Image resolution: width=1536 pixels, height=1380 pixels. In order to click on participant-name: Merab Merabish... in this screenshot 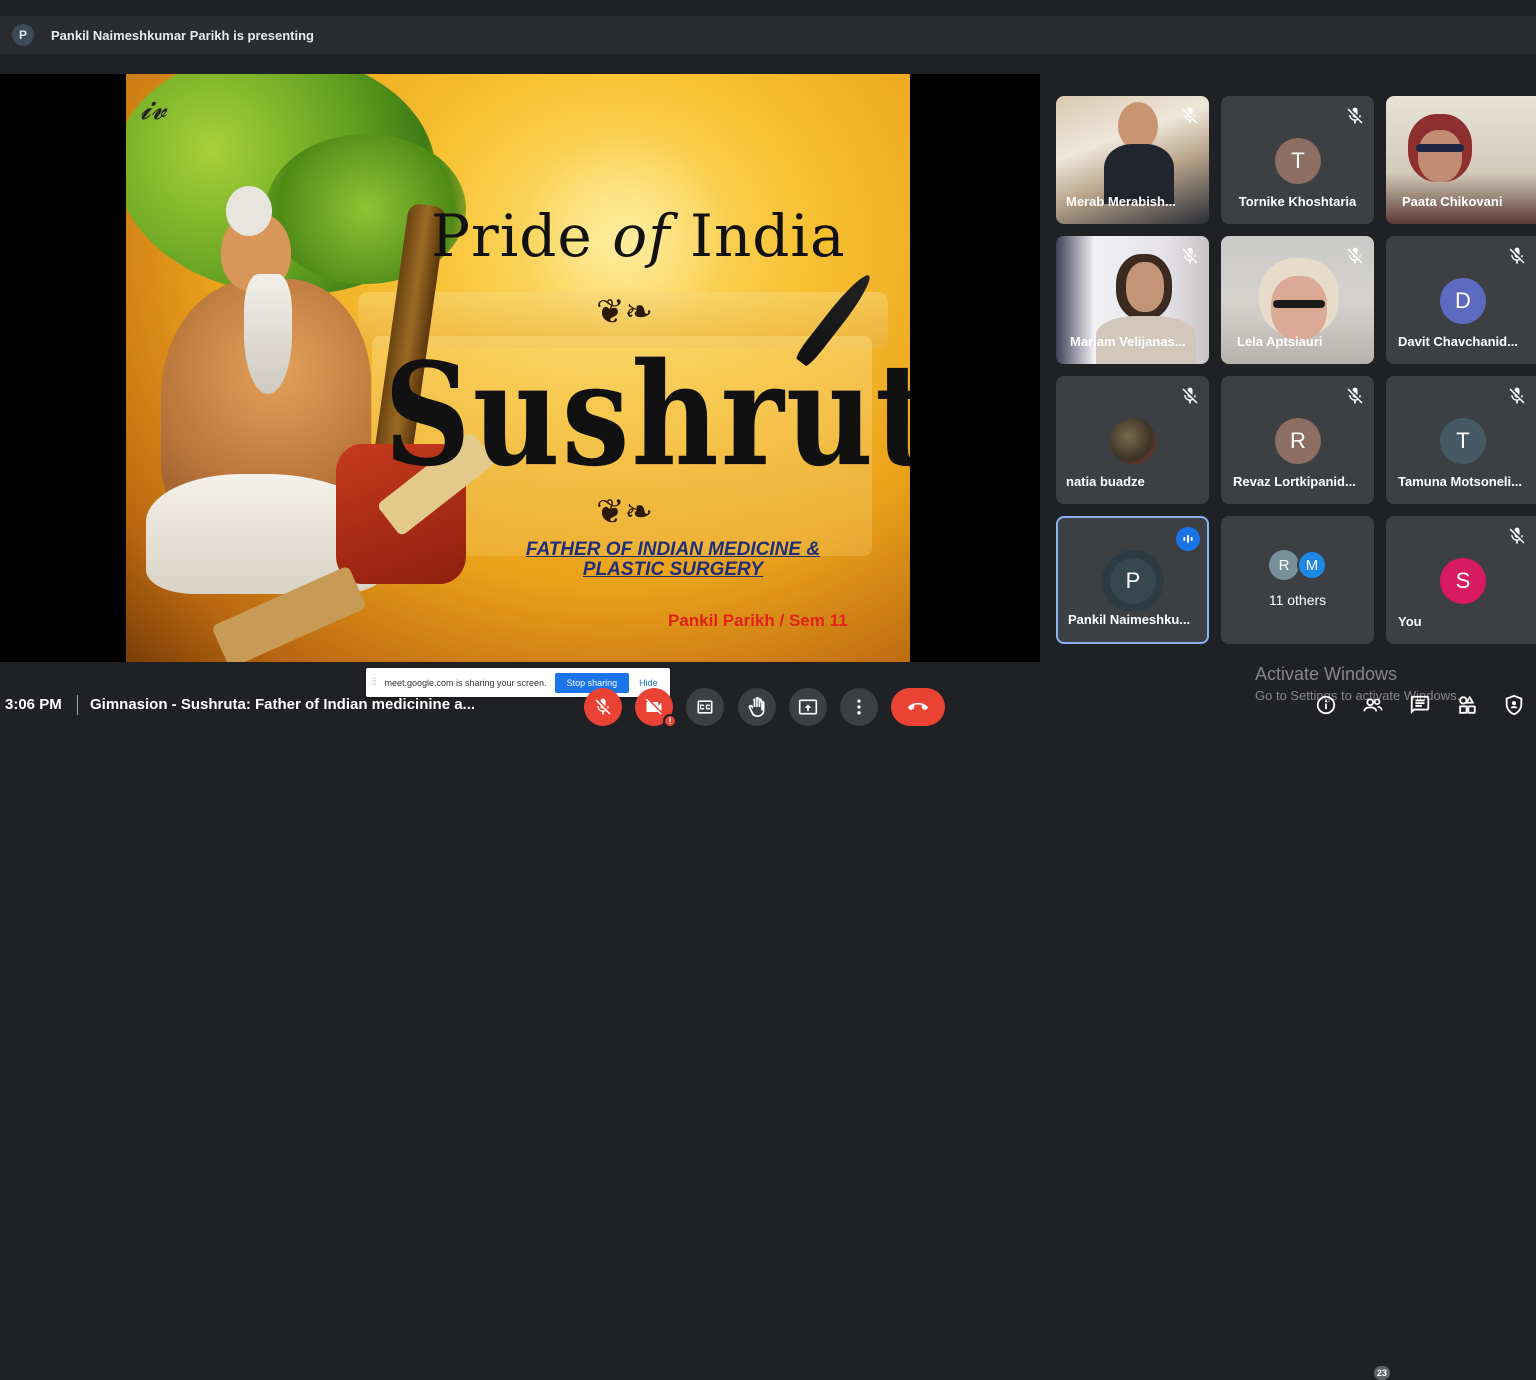, I will do `click(1121, 201)`.